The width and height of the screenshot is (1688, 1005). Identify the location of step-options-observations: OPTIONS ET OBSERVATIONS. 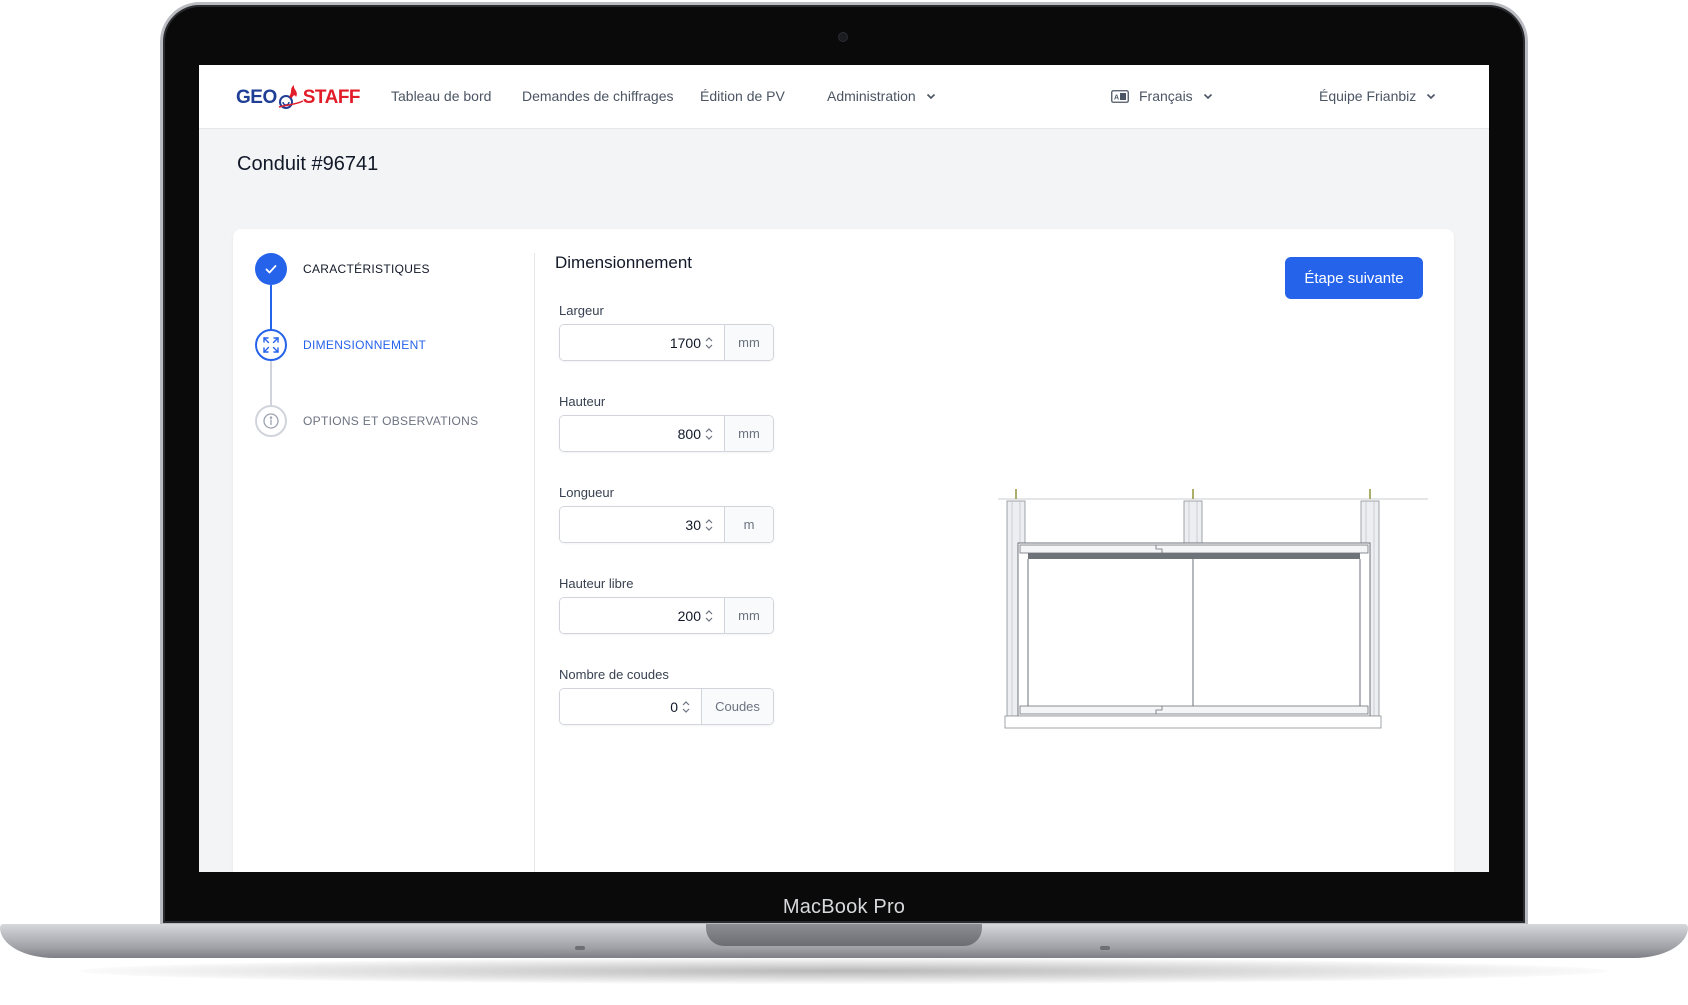
(366, 421).